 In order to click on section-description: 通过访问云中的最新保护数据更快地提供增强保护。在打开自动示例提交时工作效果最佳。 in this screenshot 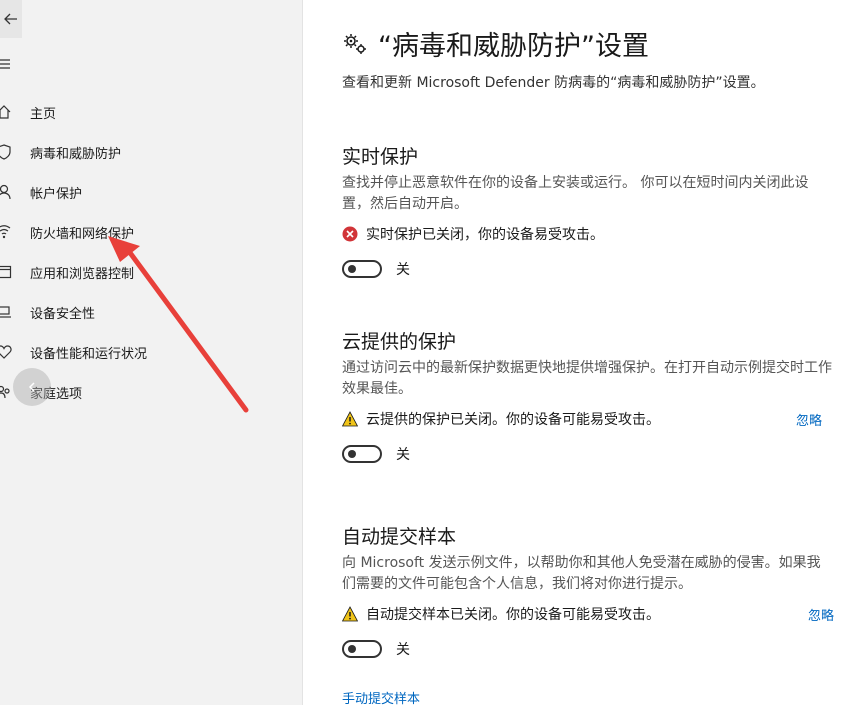, I will do `click(587, 378)`.